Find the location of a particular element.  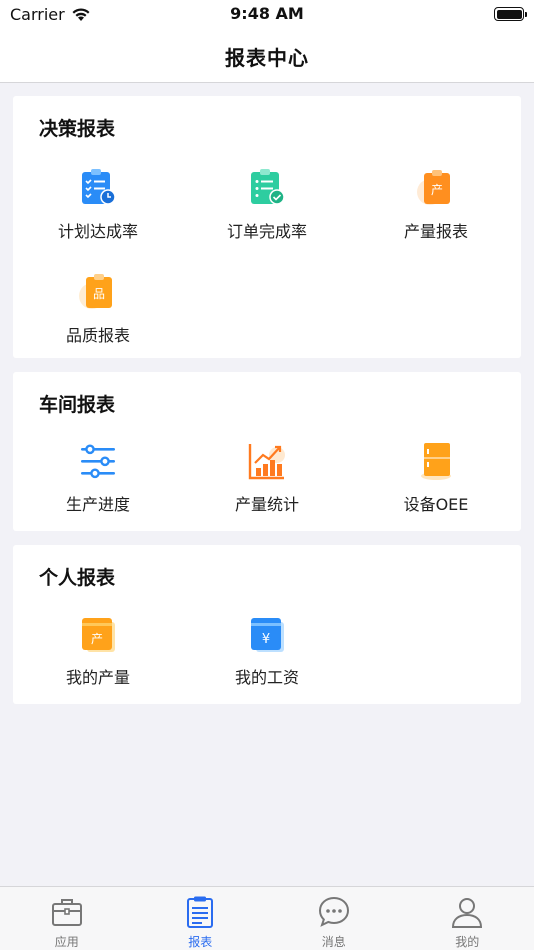

report-item-label: 我的工资 is located at coordinates (266, 677).